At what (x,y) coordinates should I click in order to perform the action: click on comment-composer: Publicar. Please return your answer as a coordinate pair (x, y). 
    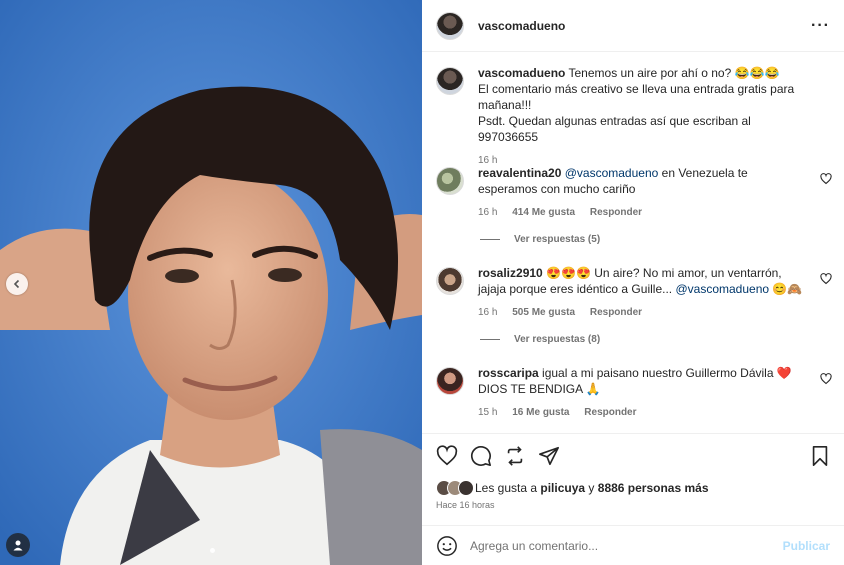
    Looking at the image, I should click on (633, 545).